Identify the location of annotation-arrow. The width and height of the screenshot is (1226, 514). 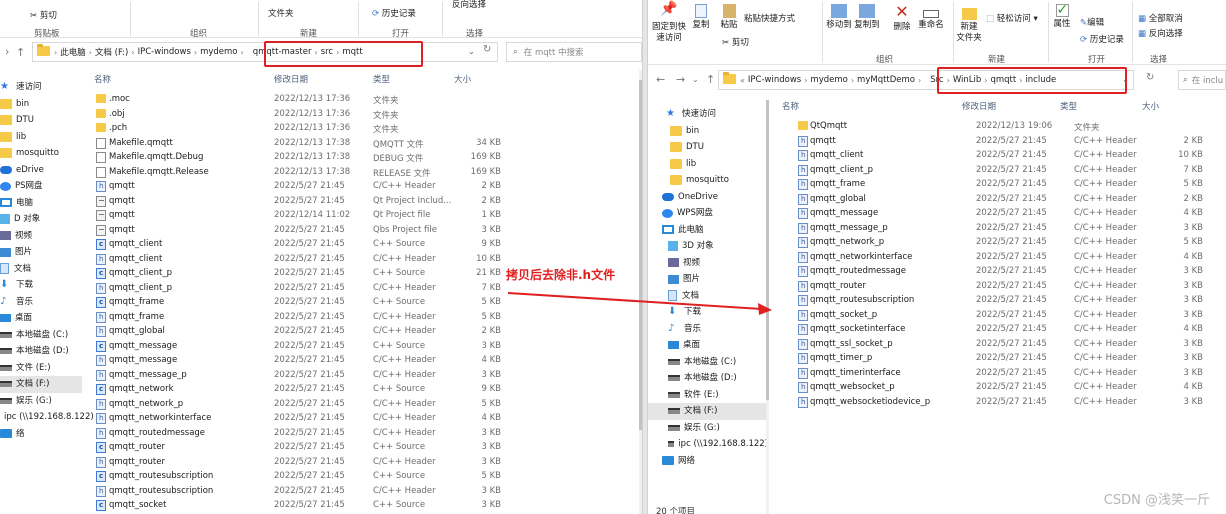
(639, 303).